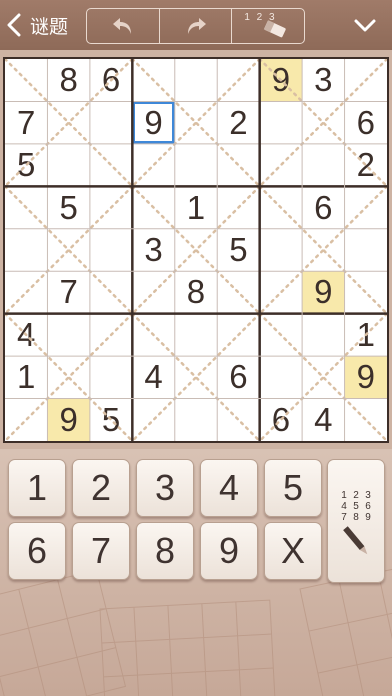 The height and width of the screenshot is (696, 392). Describe the element at coordinates (196, 26) in the screenshot. I see `redo-button` at that location.